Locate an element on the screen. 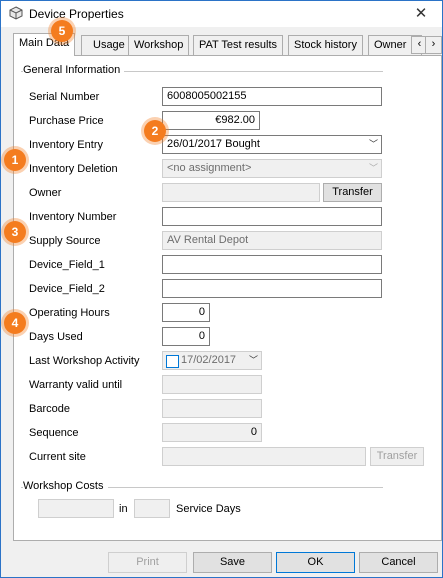  tab-stock-history: Stock history is located at coordinates (325, 45).